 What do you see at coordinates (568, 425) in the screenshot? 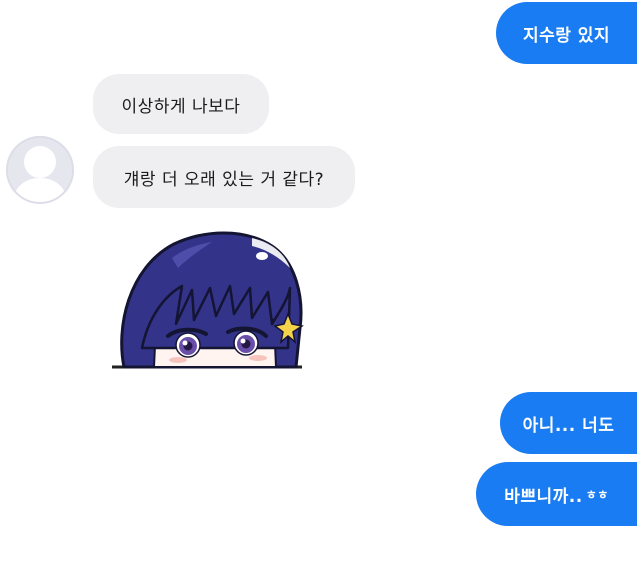
I see `message-text: 아니... 너도` at bounding box center [568, 425].